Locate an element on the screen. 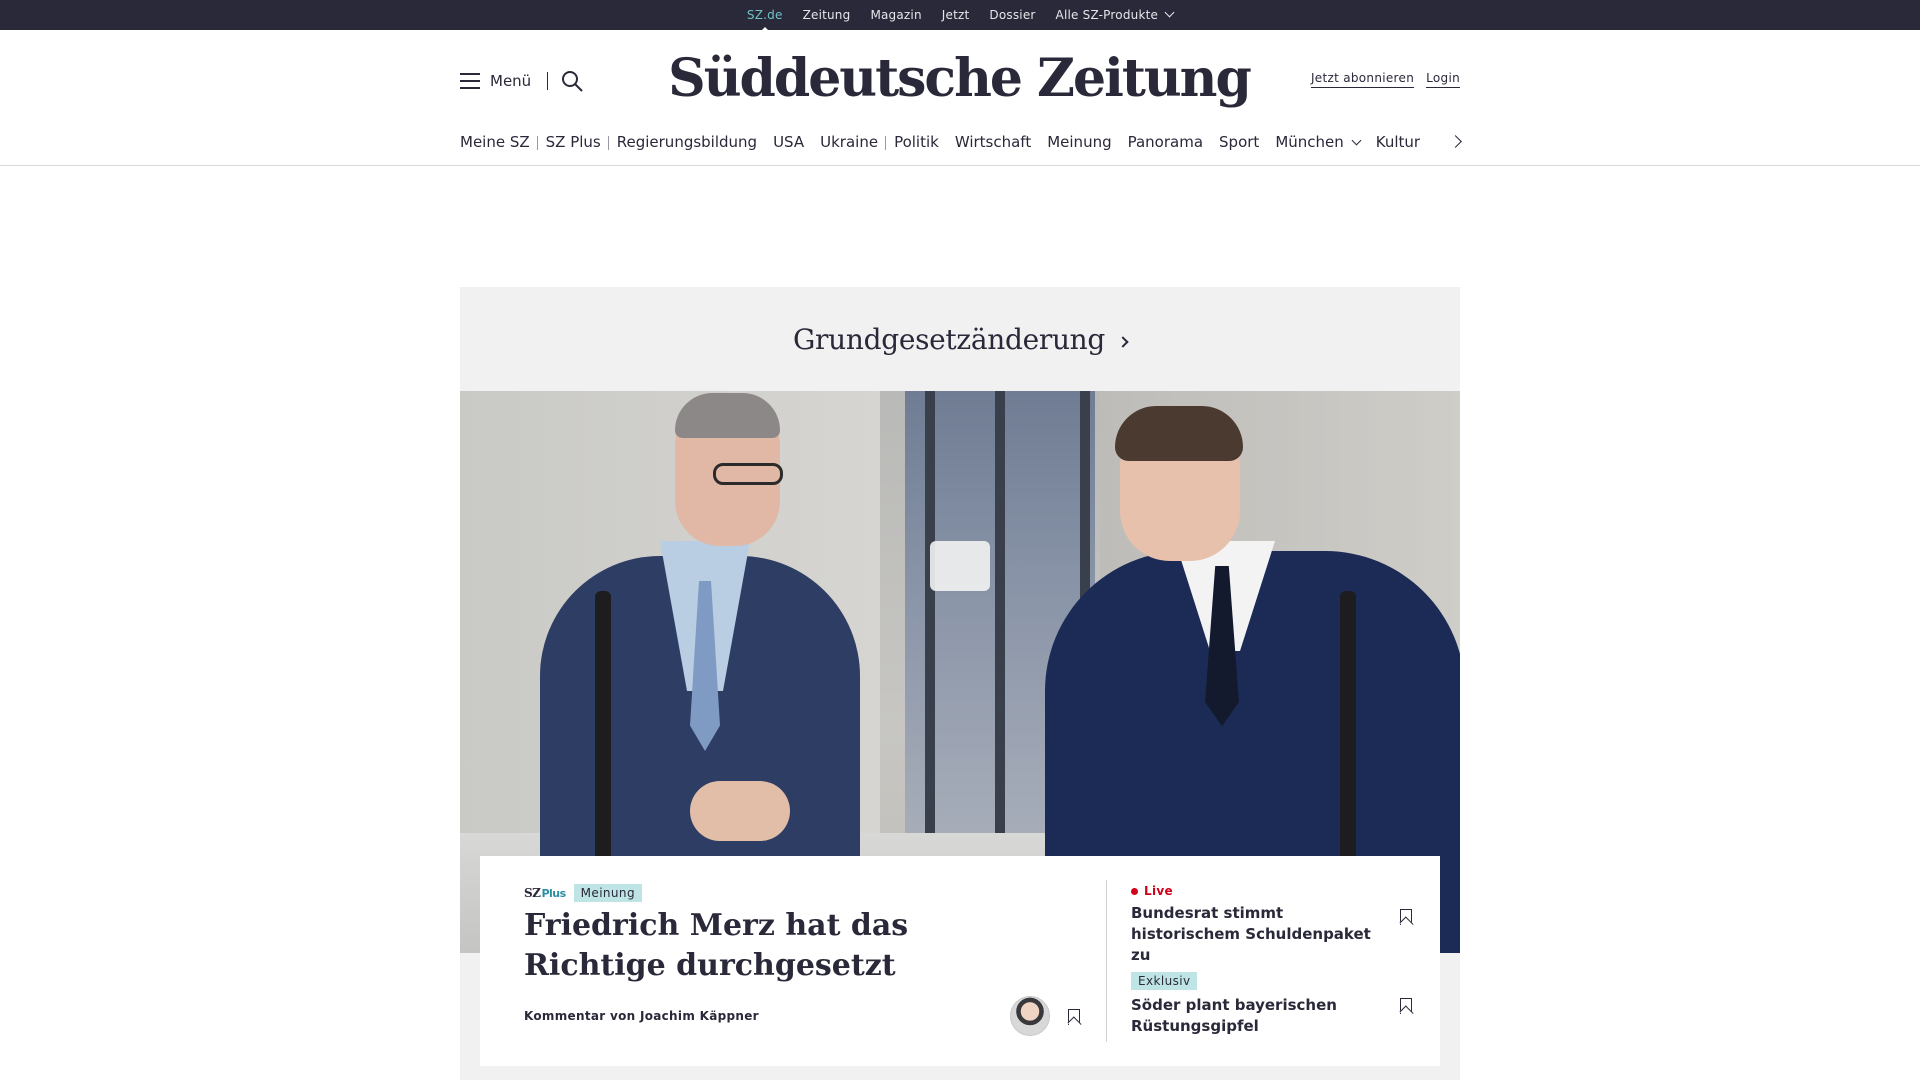  nav-item-panorama: Panorama is located at coordinates (1165, 142).